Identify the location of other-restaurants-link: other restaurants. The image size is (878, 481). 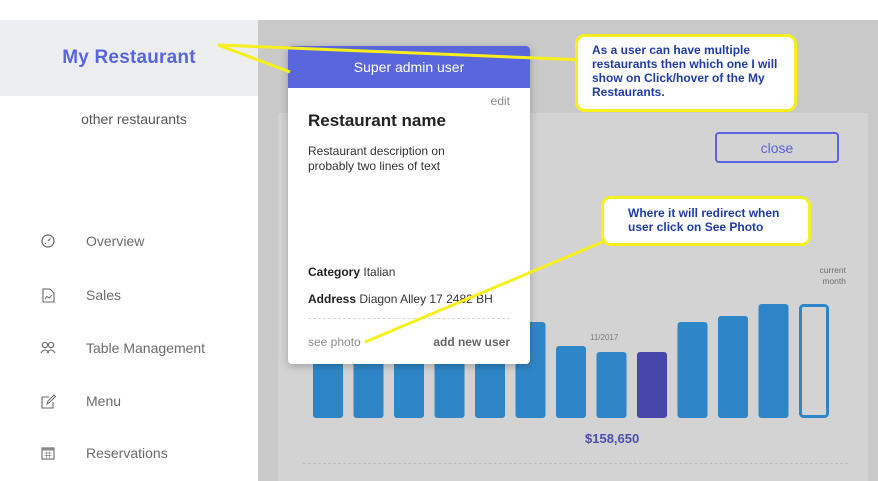
(134, 119).